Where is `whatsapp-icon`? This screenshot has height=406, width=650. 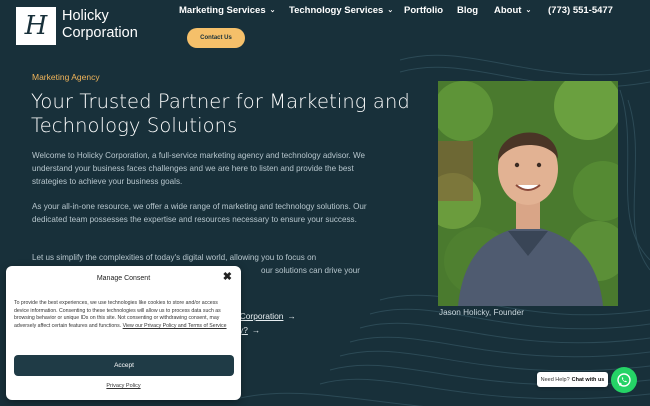 whatsapp-icon is located at coordinates (624, 380).